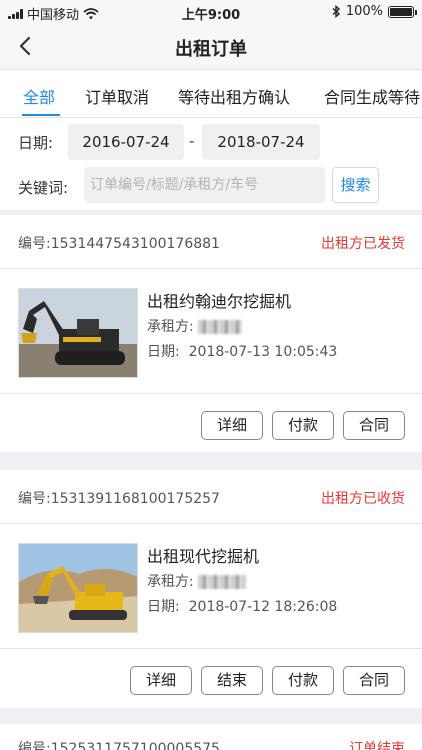  I want to click on order-status: 出租方已收货, so click(363, 499).